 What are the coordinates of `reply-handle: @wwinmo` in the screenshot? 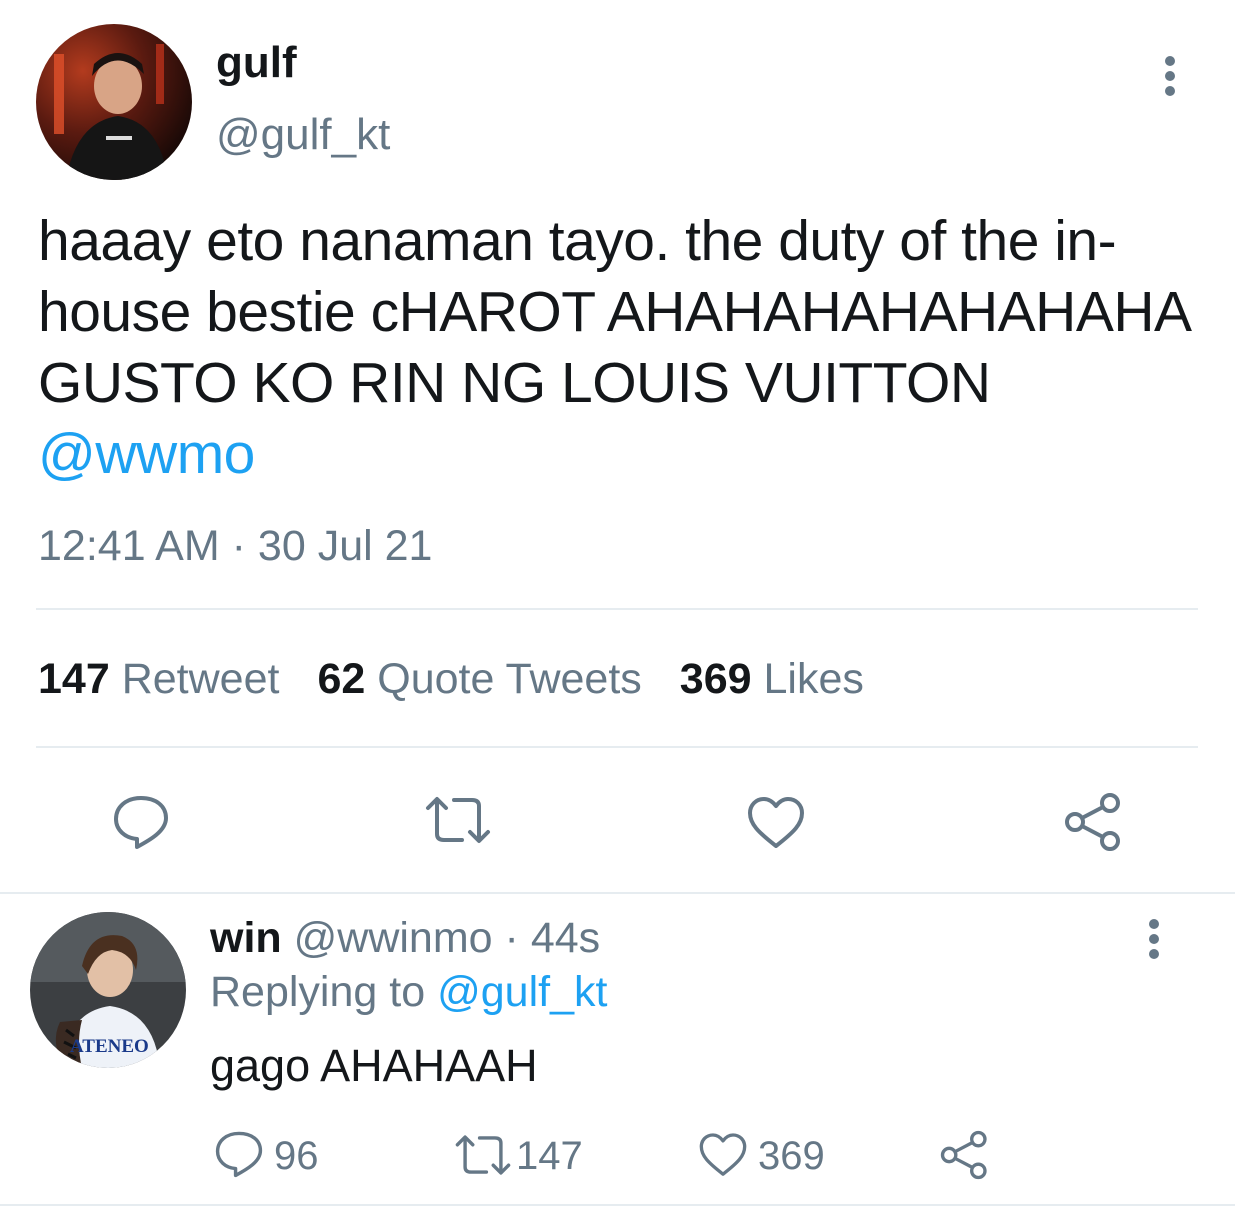 It's located at (393, 938).